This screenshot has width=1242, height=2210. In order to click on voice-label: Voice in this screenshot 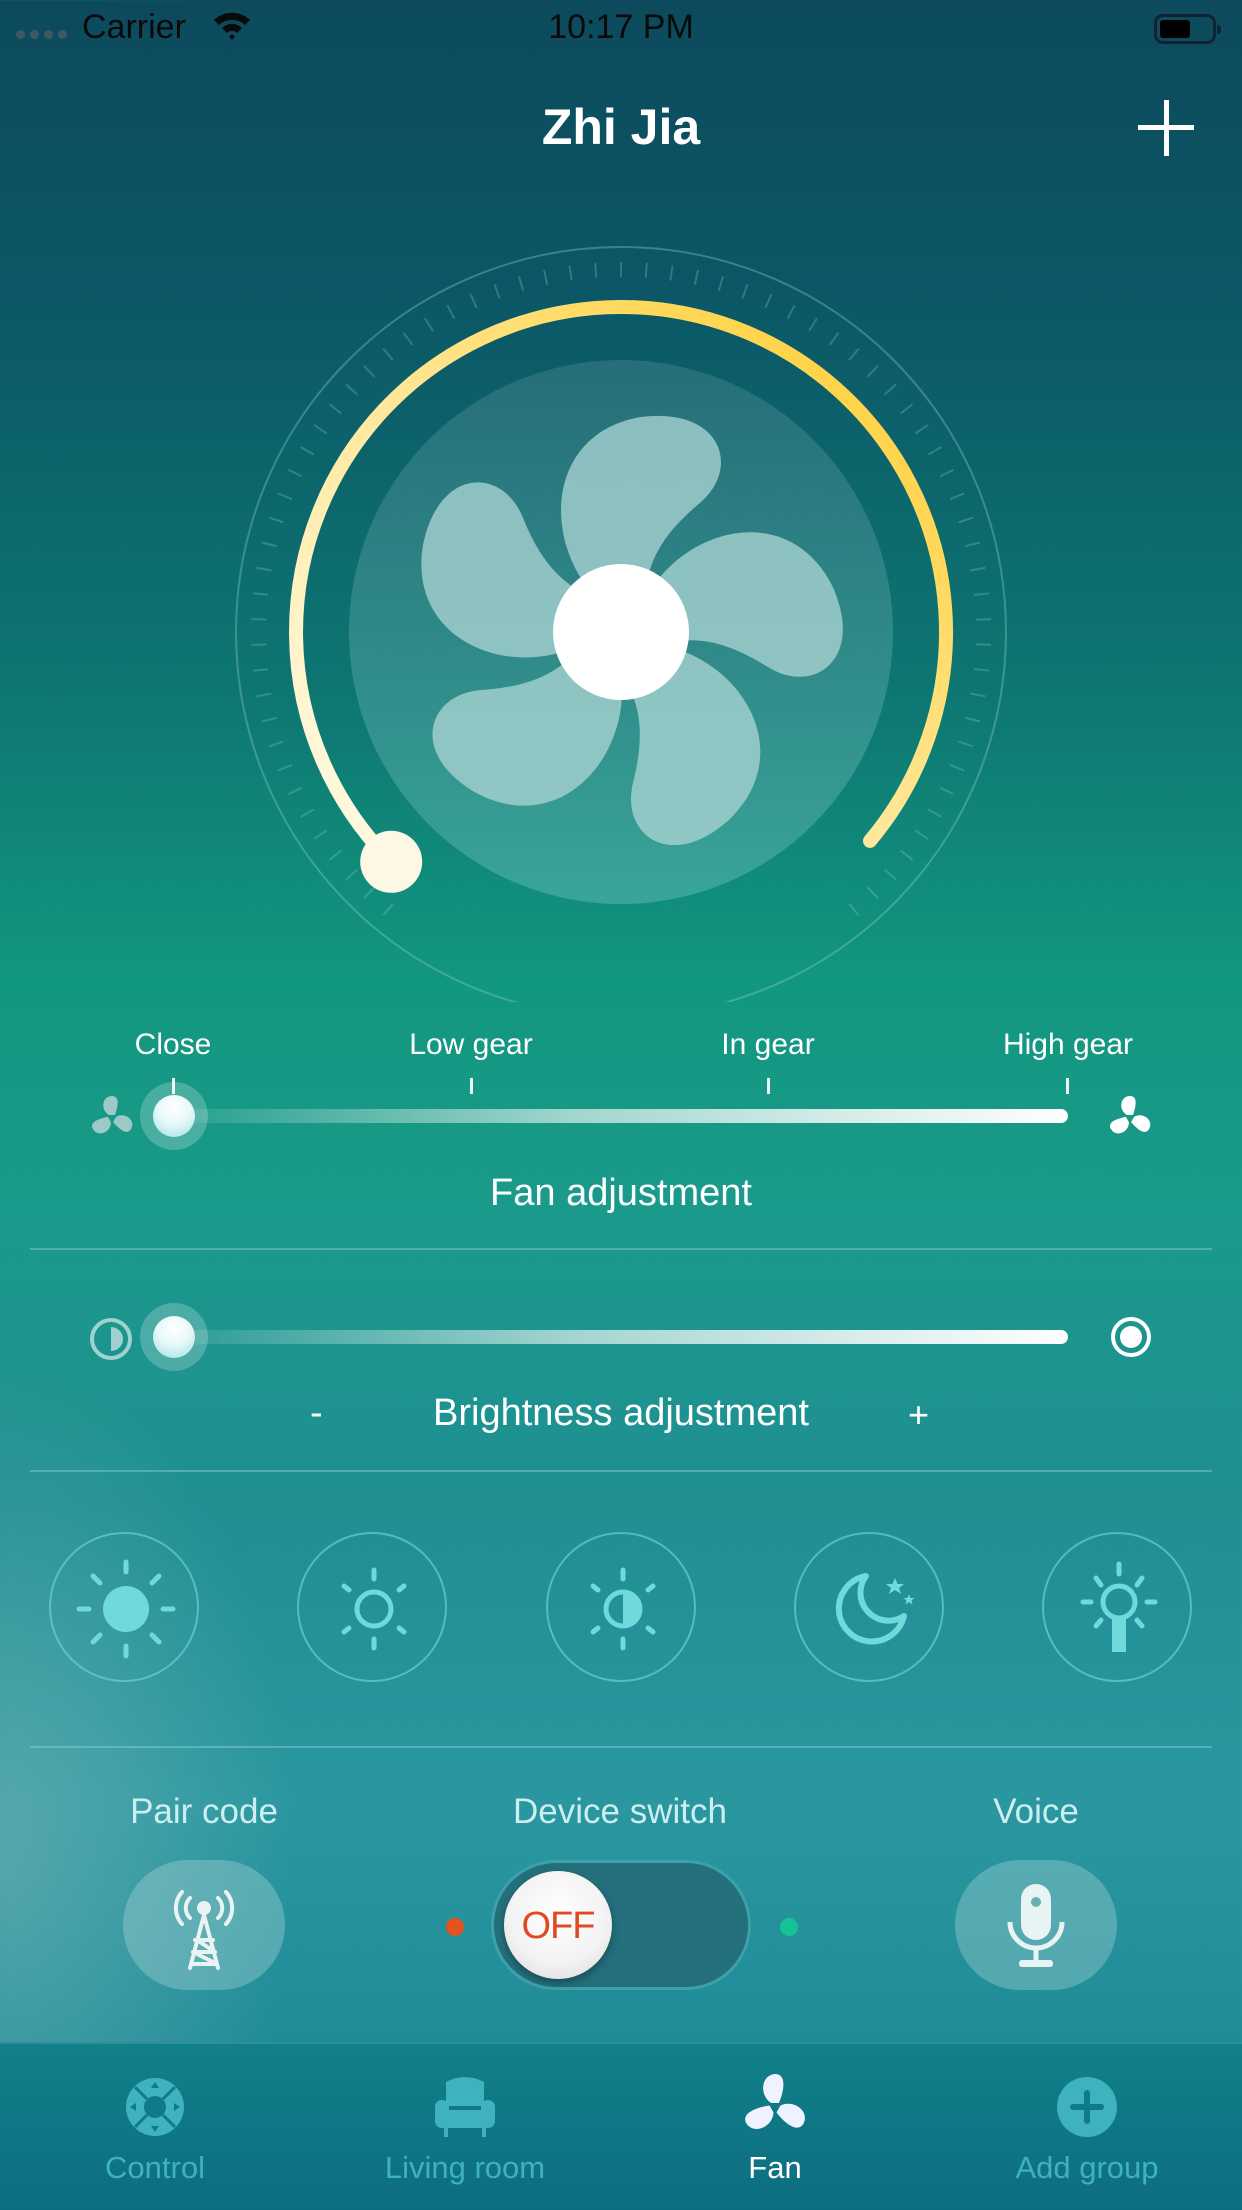, I will do `click(1036, 1811)`.